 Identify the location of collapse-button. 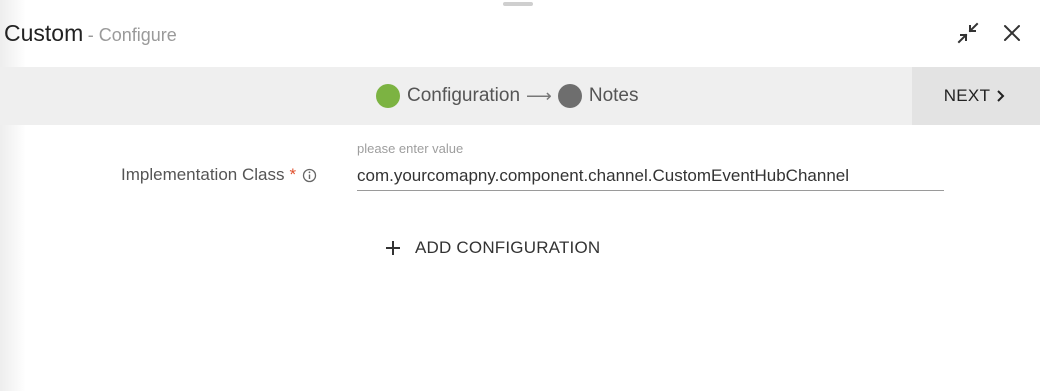
(968, 33).